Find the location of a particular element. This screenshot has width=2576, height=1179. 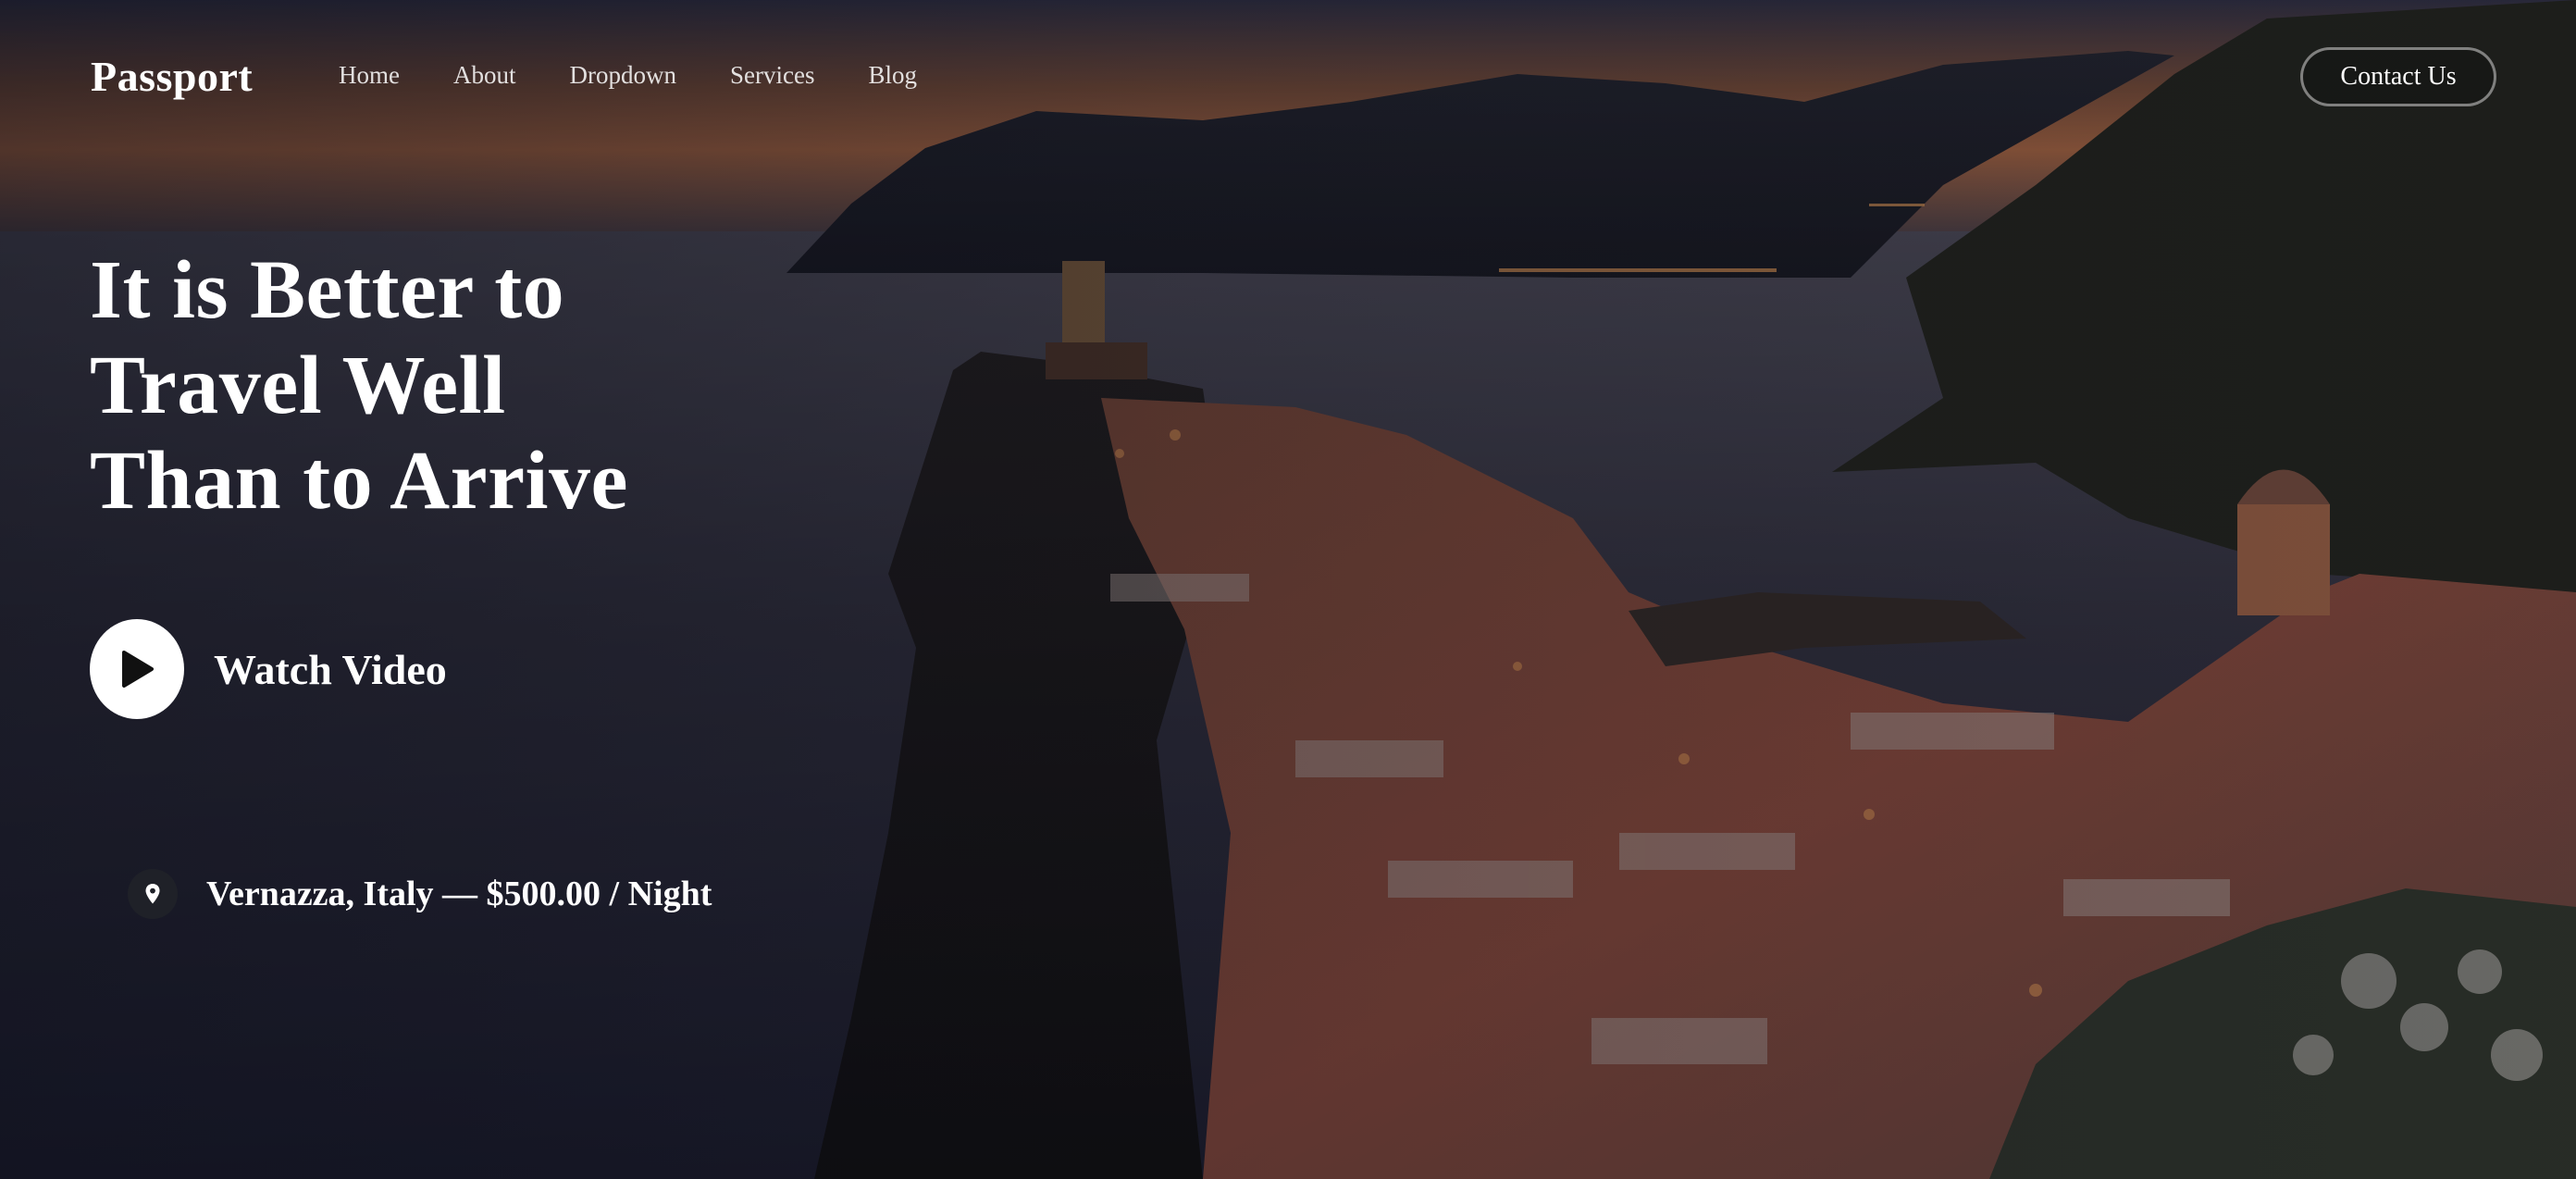

nav-link-blog: Blog is located at coordinates (893, 75).